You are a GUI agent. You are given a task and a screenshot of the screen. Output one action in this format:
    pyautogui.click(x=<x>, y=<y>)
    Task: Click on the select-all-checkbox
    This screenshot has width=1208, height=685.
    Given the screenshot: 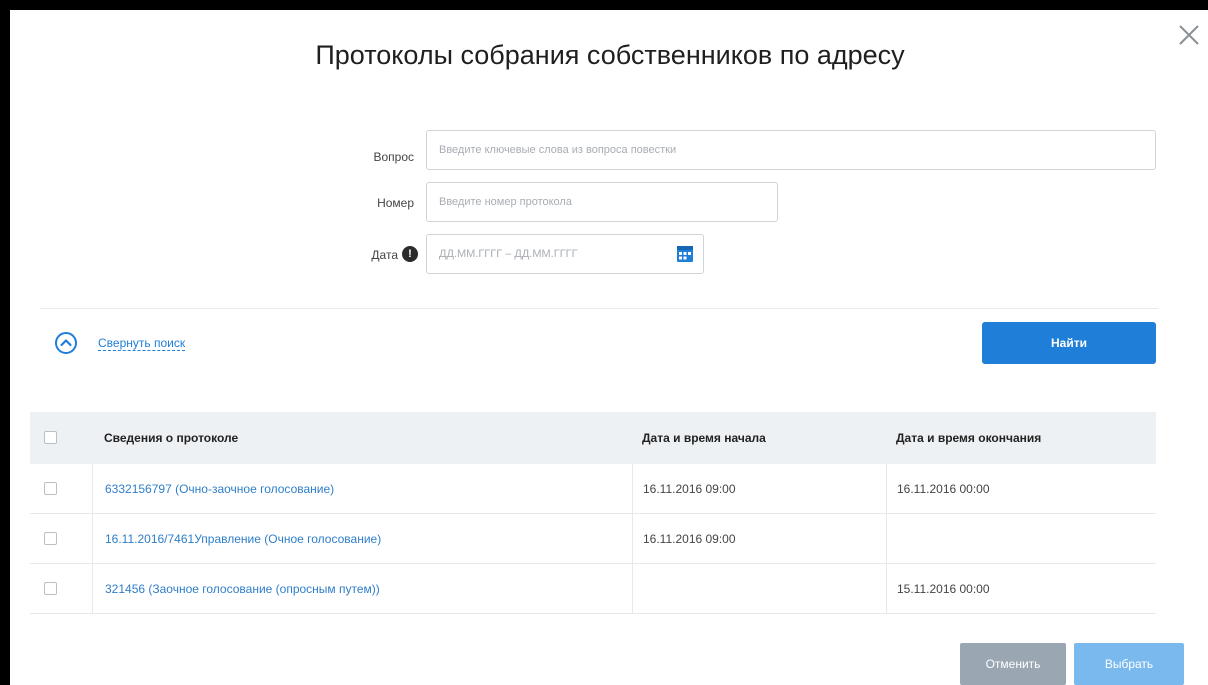 What is the action you would take?
    pyautogui.click(x=50, y=437)
    